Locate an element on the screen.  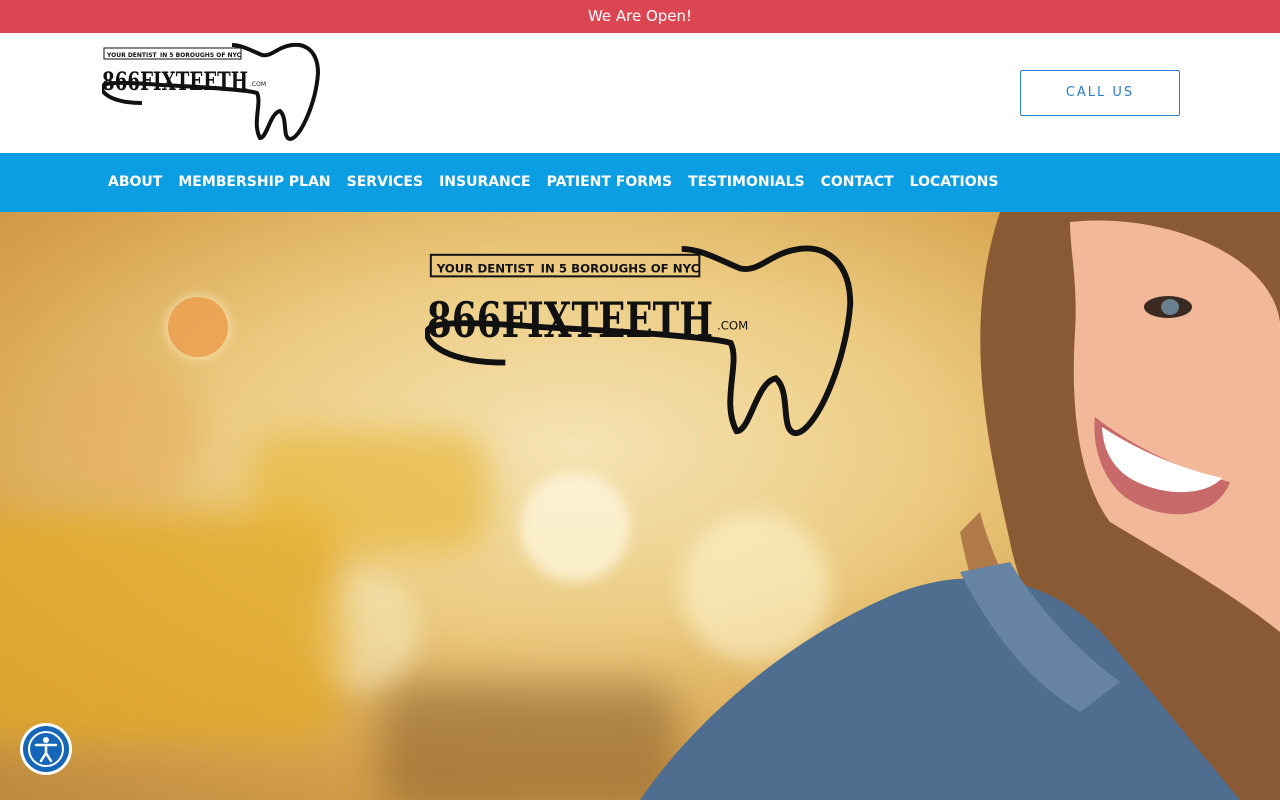
nav-item-testimonials: TESTIMONIALS is located at coordinates (746, 182).